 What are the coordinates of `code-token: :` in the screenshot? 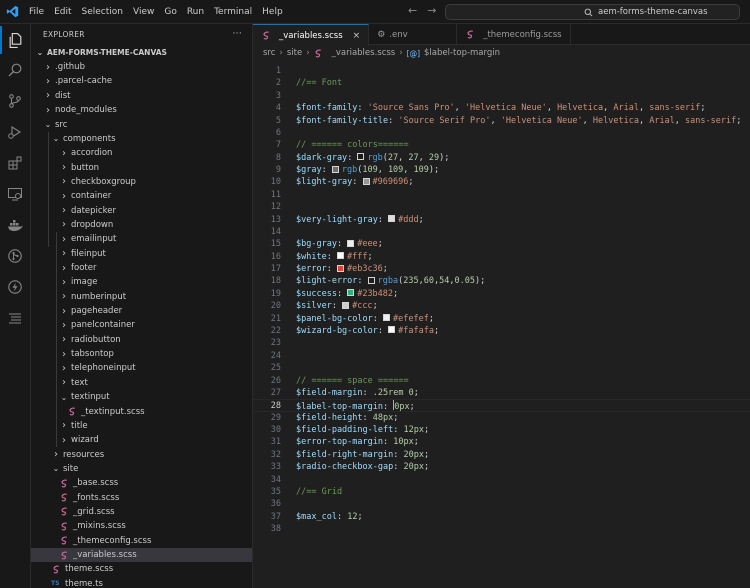 It's located at (362, 108).